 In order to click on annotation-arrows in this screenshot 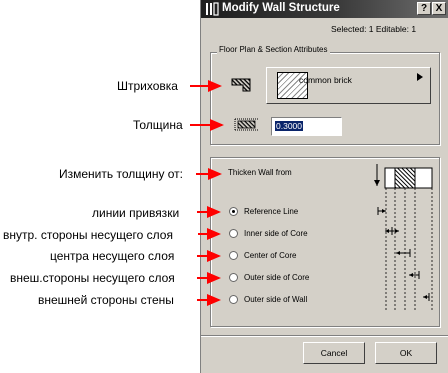, I will do `click(207, 193)`.